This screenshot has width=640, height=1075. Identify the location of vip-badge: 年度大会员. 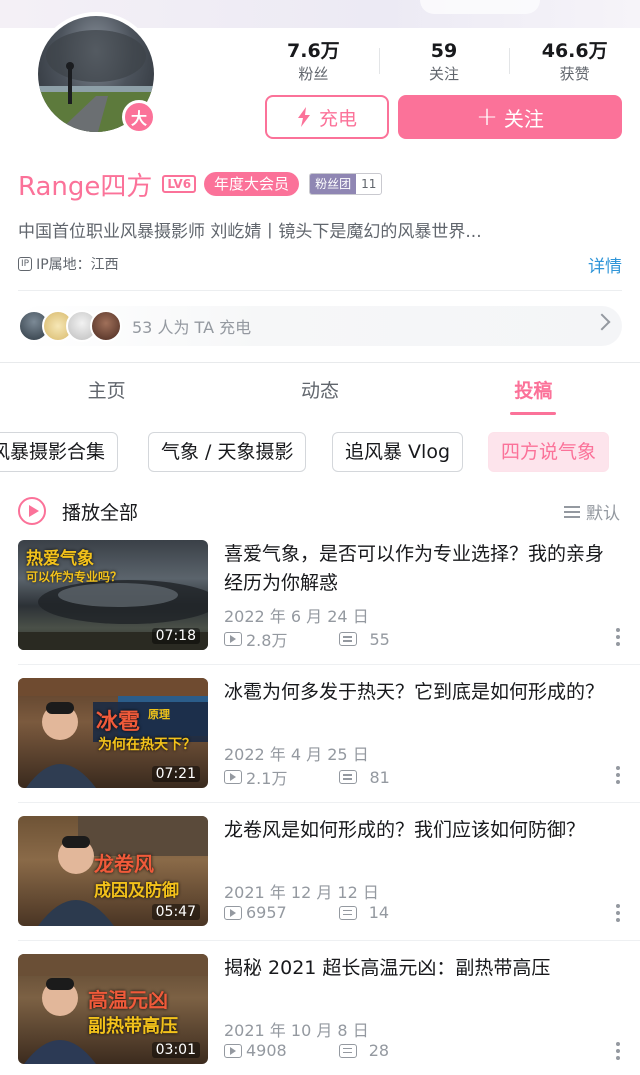
(252, 184).